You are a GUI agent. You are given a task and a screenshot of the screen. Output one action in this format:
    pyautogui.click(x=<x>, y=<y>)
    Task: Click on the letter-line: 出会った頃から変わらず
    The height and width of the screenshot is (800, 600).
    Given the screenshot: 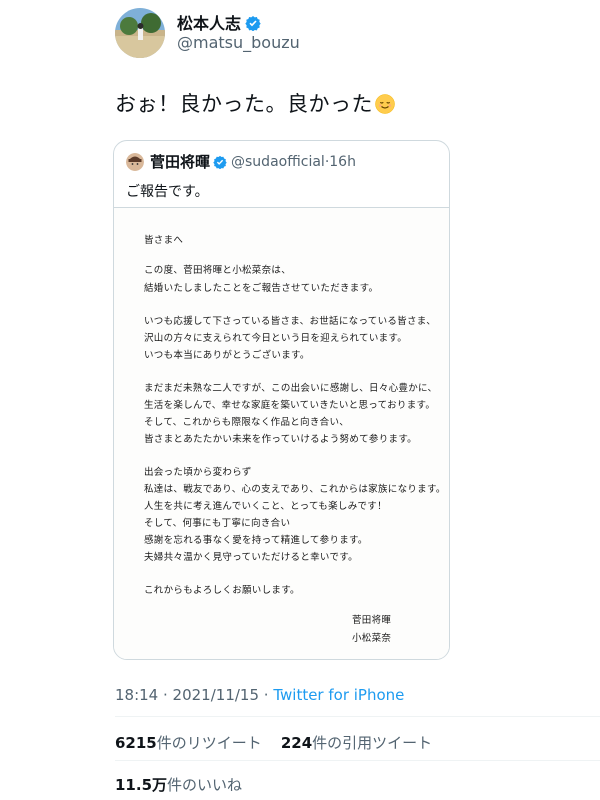 What is the action you would take?
    pyautogui.click(x=198, y=472)
    